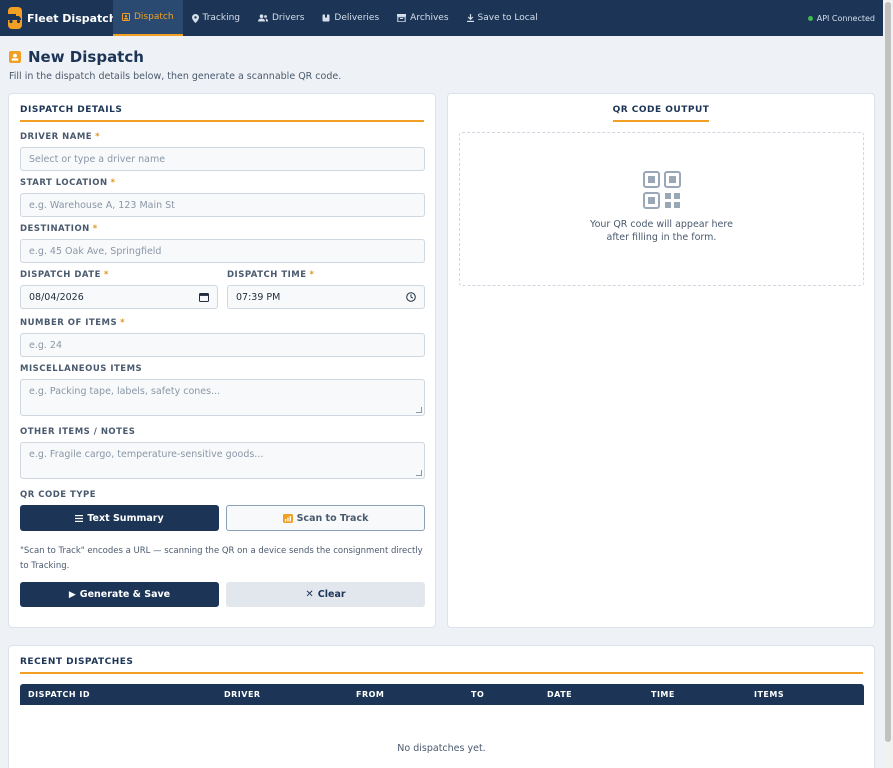 The width and height of the screenshot is (893, 768). What do you see at coordinates (242, 694) in the screenshot?
I see `column-header: DRIVER` at bounding box center [242, 694].